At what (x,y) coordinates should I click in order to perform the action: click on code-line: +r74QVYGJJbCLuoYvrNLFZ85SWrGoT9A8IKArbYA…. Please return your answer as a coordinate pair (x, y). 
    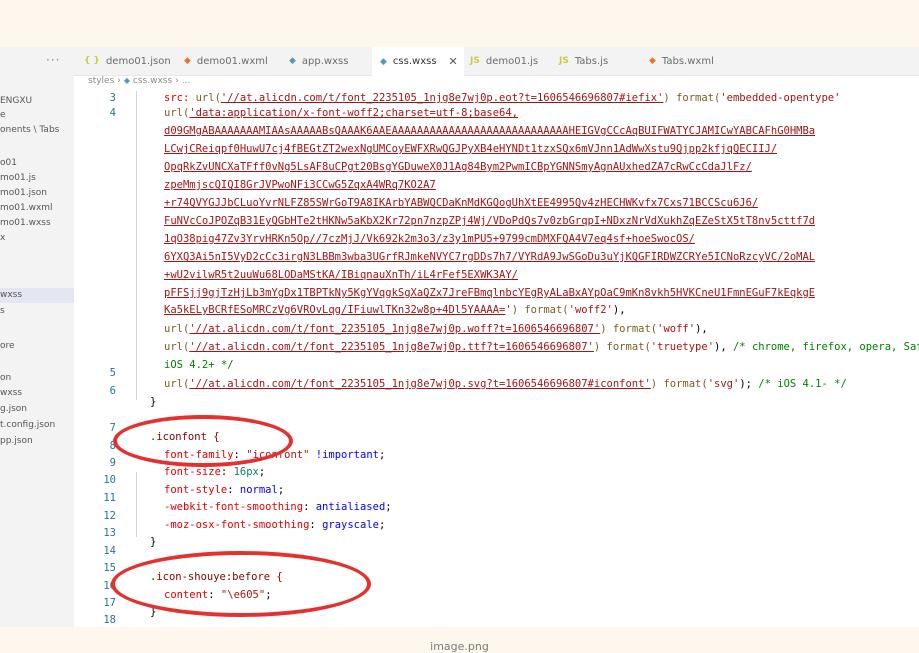
    Looking at the image, I should click on (461, 203).